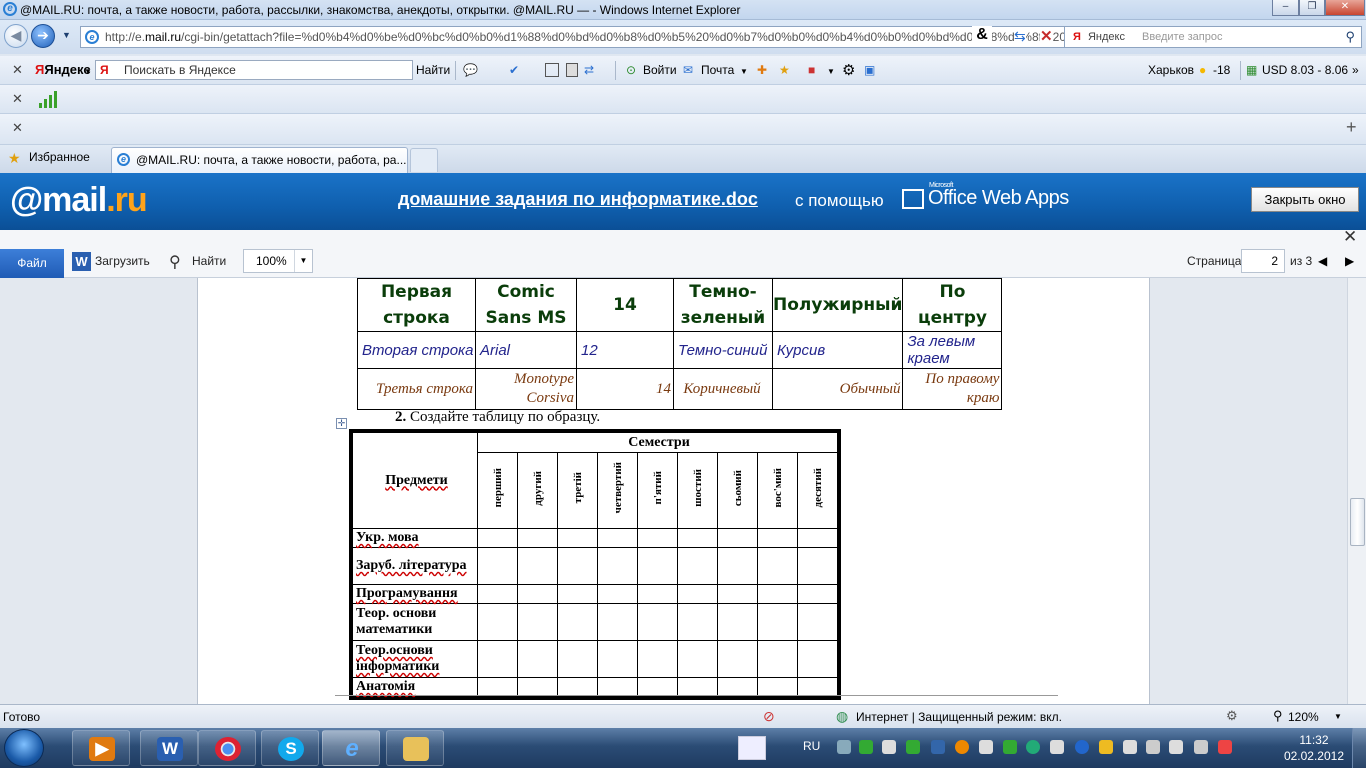 The image size is (1366, 768). What do you see at coordinates (811, 746) in the screenshot?
I see `language-indicator: RU` at bounding box center [811, 746].